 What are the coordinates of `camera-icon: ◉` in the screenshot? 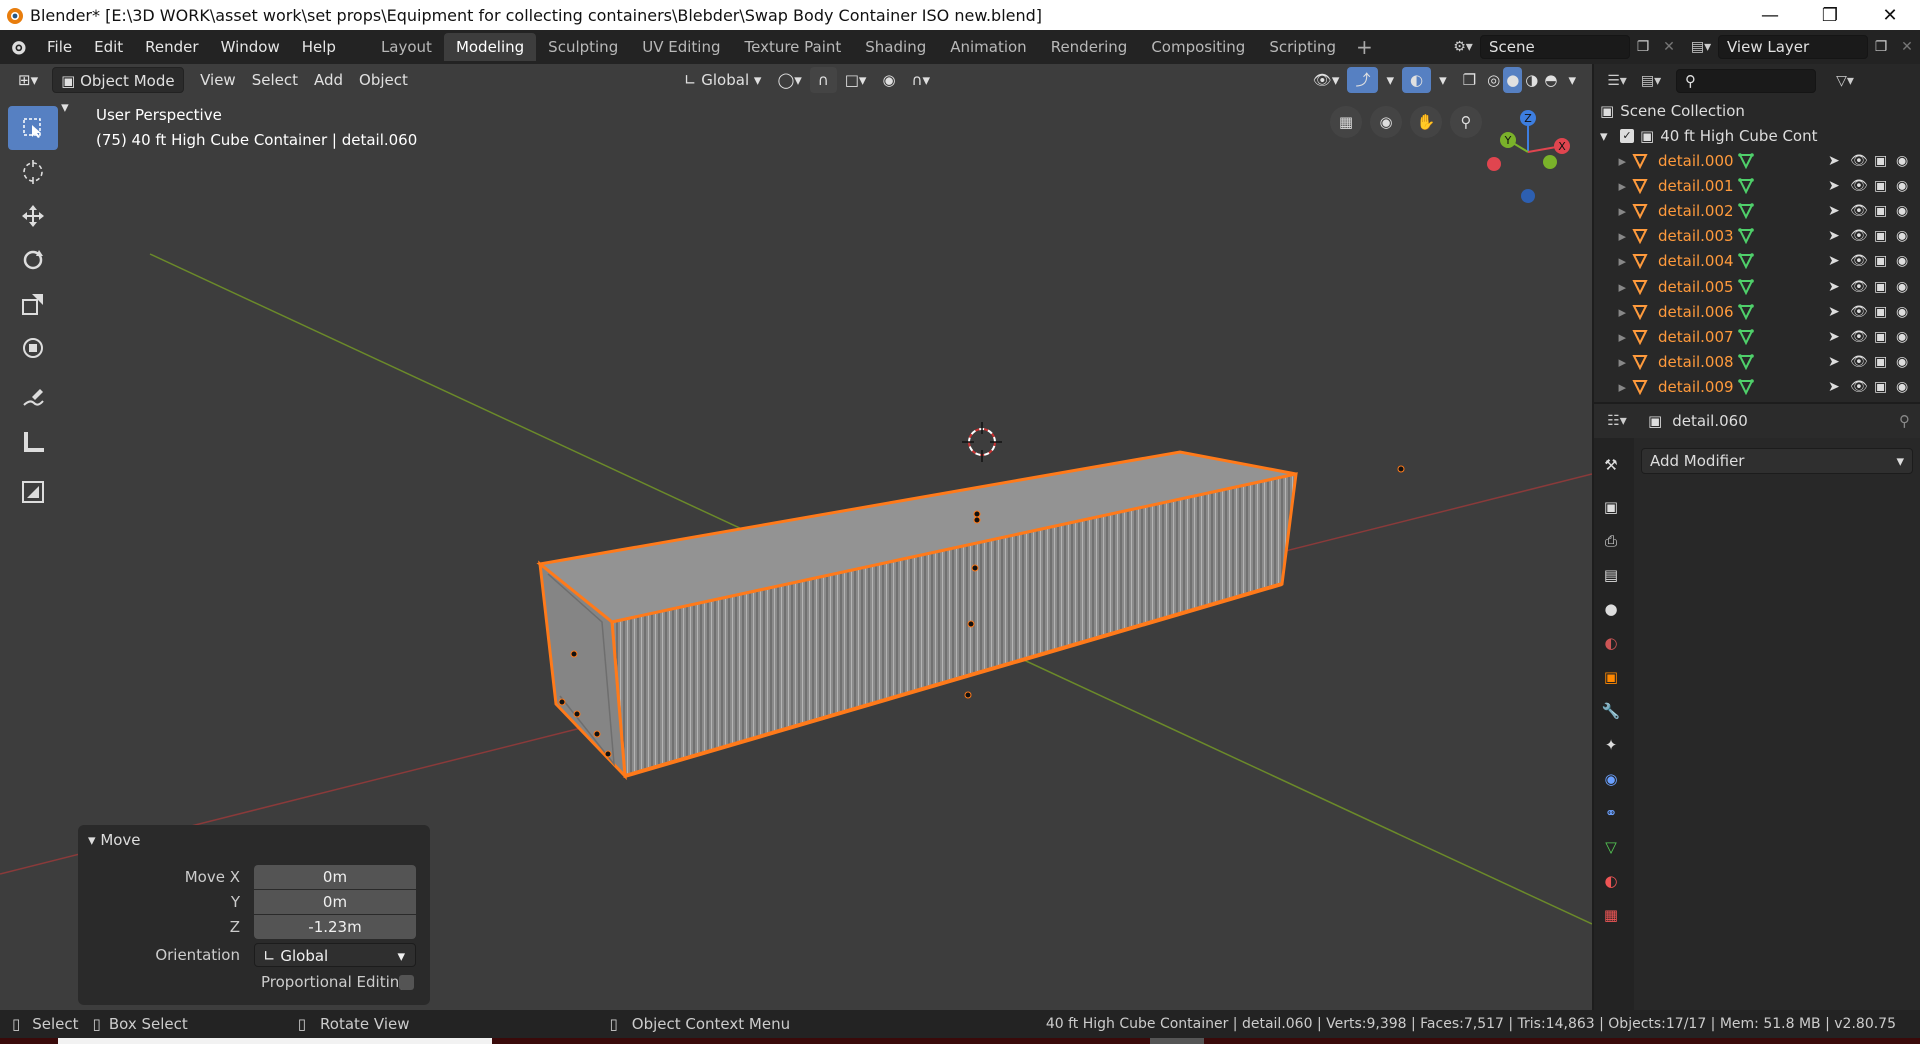 It's located at (1386, 122).